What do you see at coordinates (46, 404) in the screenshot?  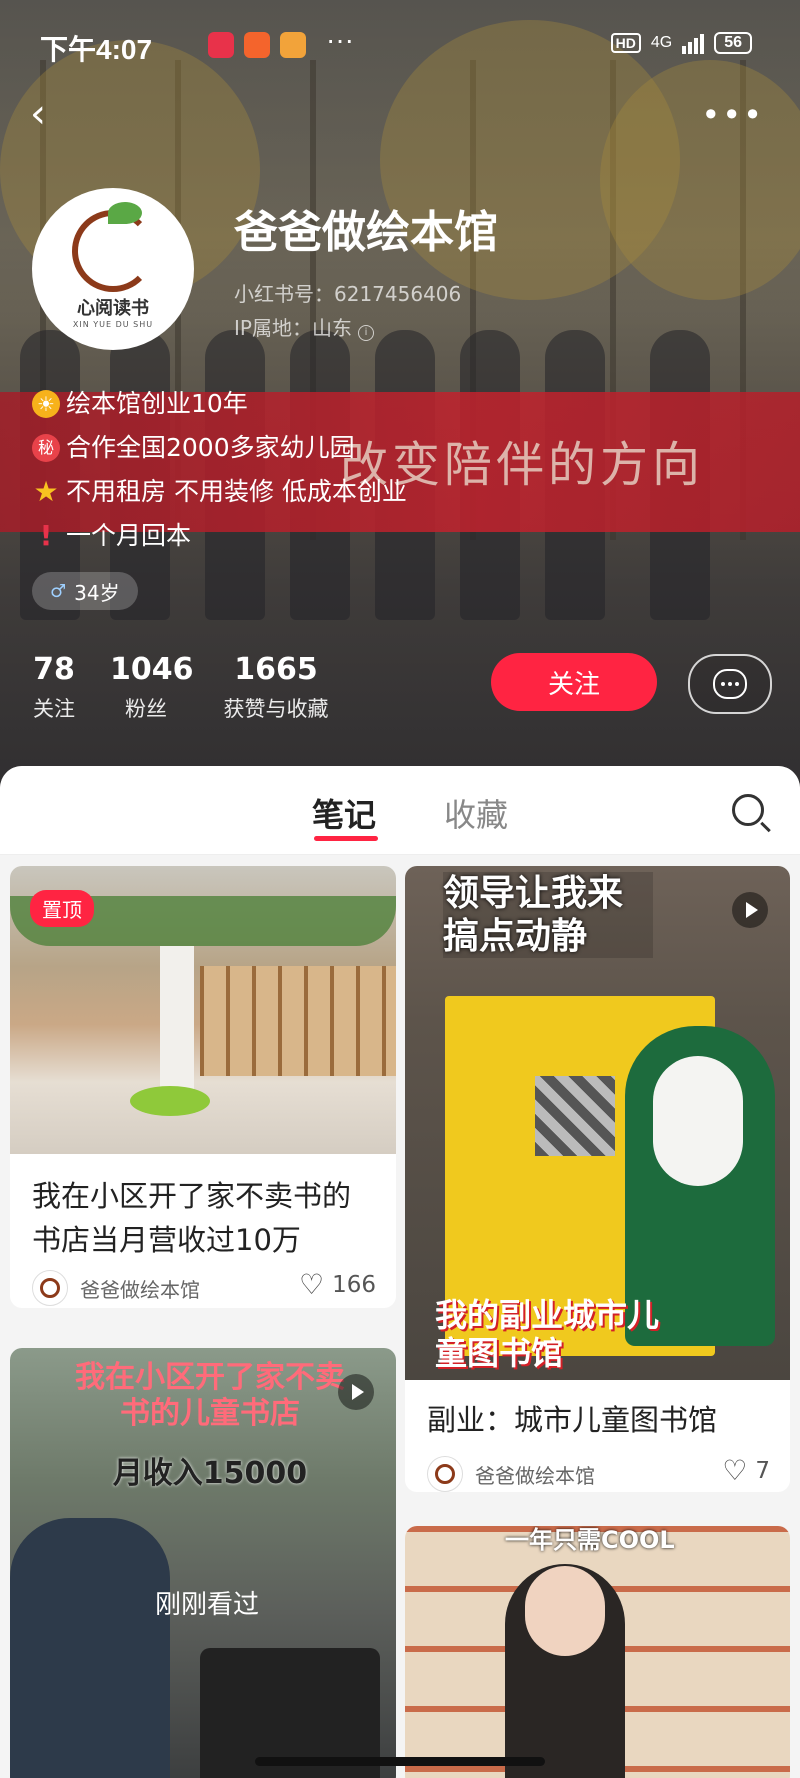 I see `sun-emoji-icon: ☀` at bounding box center [46, 404].